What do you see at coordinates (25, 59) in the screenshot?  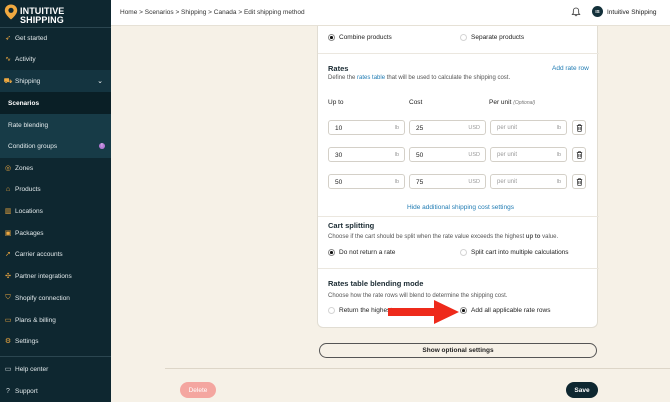 I see `sidebar-item-label: Activity` at bounding box center [25, 59].